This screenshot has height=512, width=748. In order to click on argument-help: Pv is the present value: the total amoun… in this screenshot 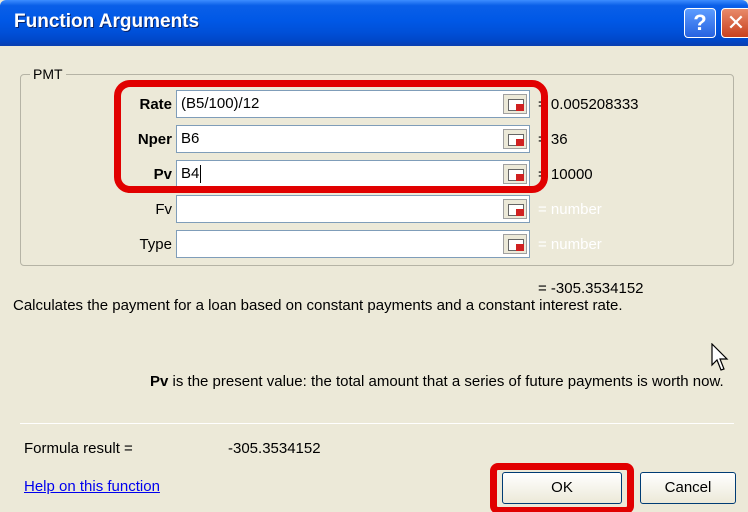, I will do `click(445, 382)`.